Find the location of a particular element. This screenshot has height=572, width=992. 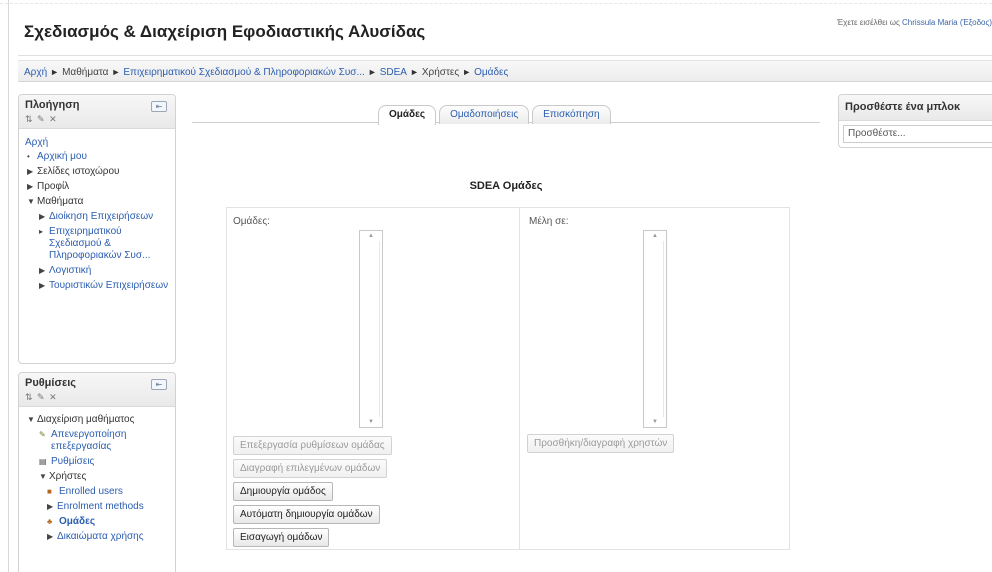

add-block-title: Προσθέστε ένα μπλοκ is located at coordinates (903, 107).